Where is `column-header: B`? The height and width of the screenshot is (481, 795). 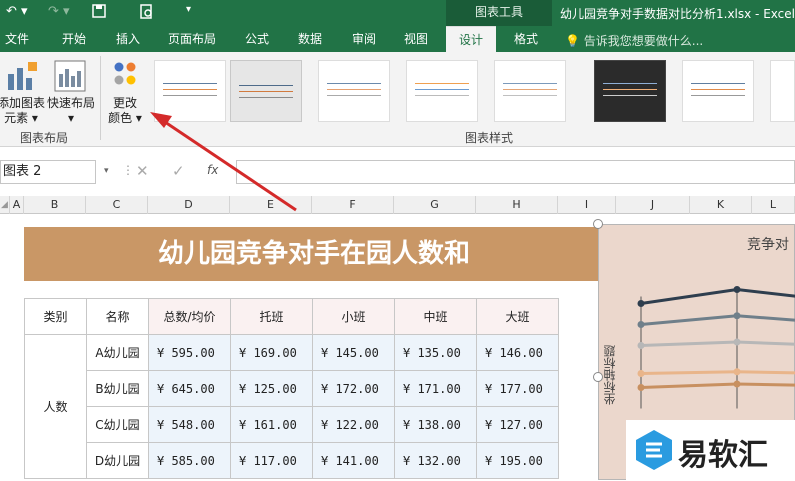
column-header: B is located at coordinates (55, 205).